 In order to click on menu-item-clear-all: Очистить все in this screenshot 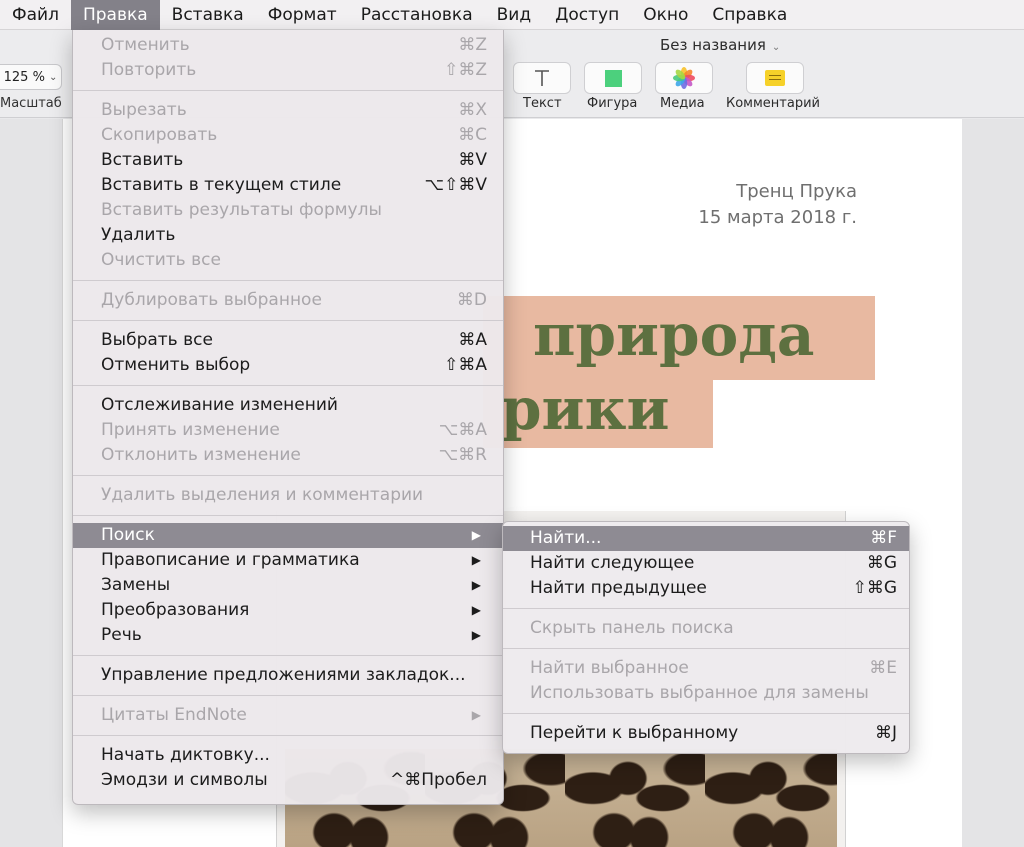, I will do `click(288, 260)`.